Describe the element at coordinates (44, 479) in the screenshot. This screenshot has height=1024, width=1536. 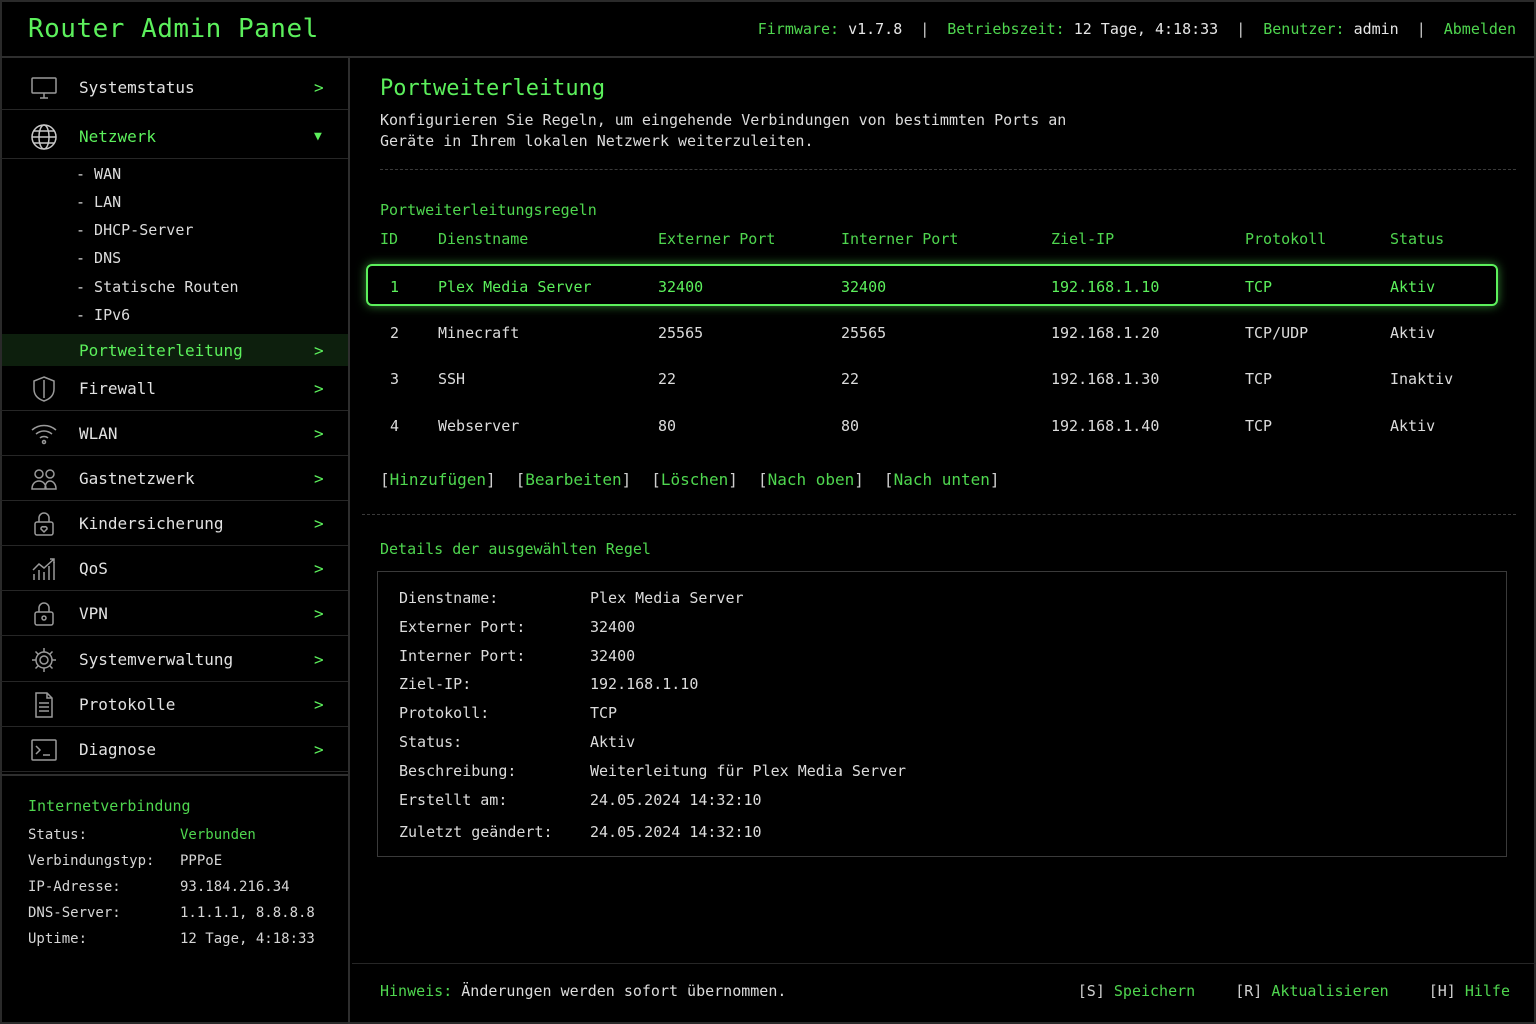
I see `users-icon` at that location.